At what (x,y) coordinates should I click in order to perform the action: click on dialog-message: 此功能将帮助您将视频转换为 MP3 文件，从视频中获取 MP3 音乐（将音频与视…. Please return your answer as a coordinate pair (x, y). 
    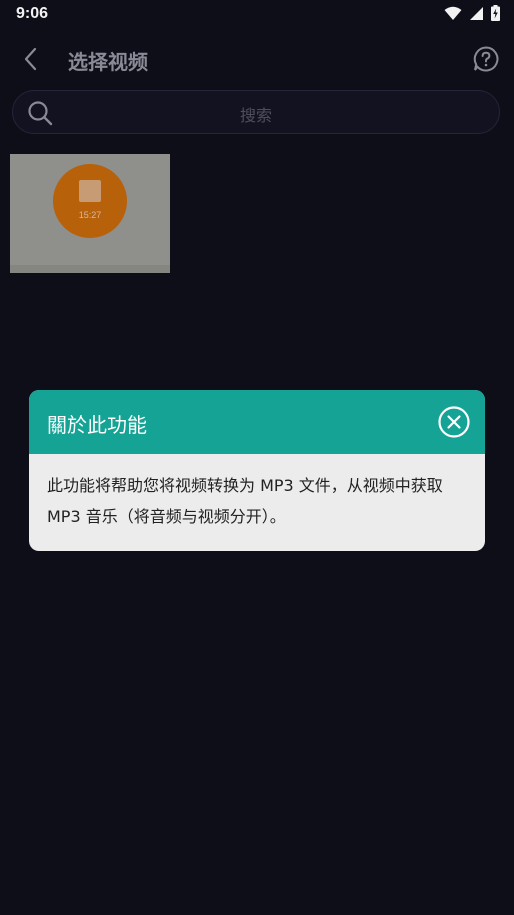
    Looking at the image, I should click on (245, 501).